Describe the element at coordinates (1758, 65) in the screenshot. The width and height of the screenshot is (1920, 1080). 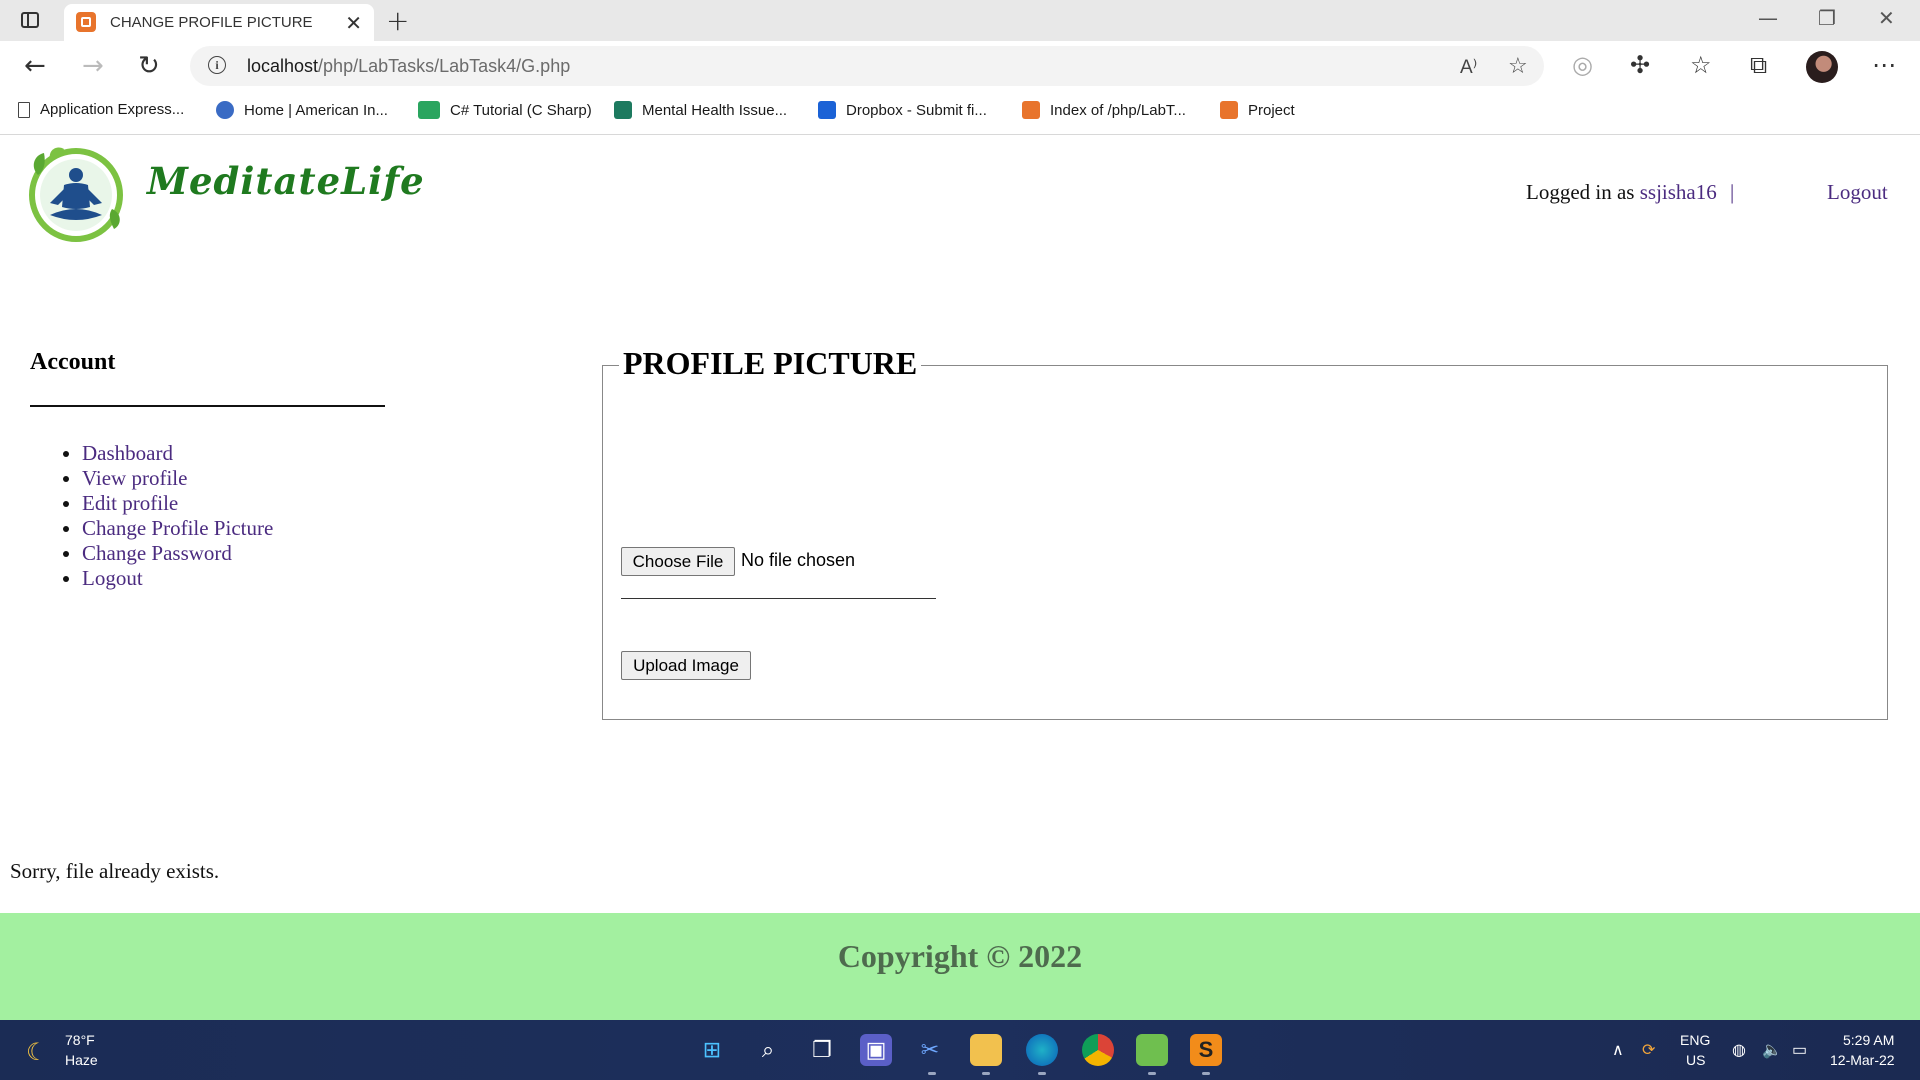
I see `collections-icon: ⧉` at that location.